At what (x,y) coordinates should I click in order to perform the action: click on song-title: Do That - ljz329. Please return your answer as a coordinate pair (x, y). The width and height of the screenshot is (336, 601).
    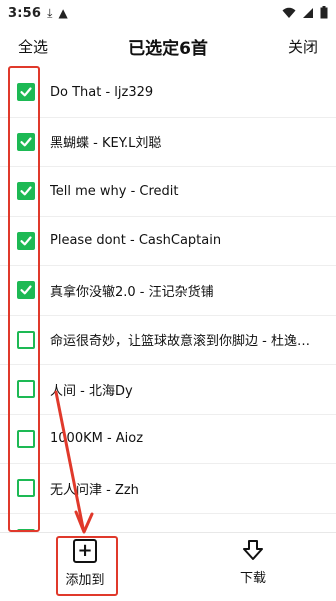
    Looking at the image, I should click on (102, 92).